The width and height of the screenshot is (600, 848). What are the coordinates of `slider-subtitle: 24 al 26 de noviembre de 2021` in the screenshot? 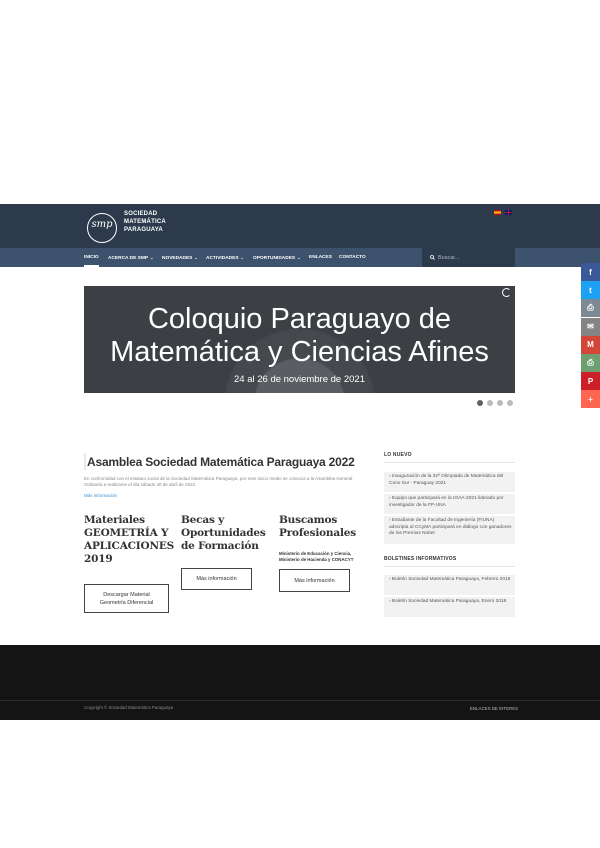 It's located at (299, 379).